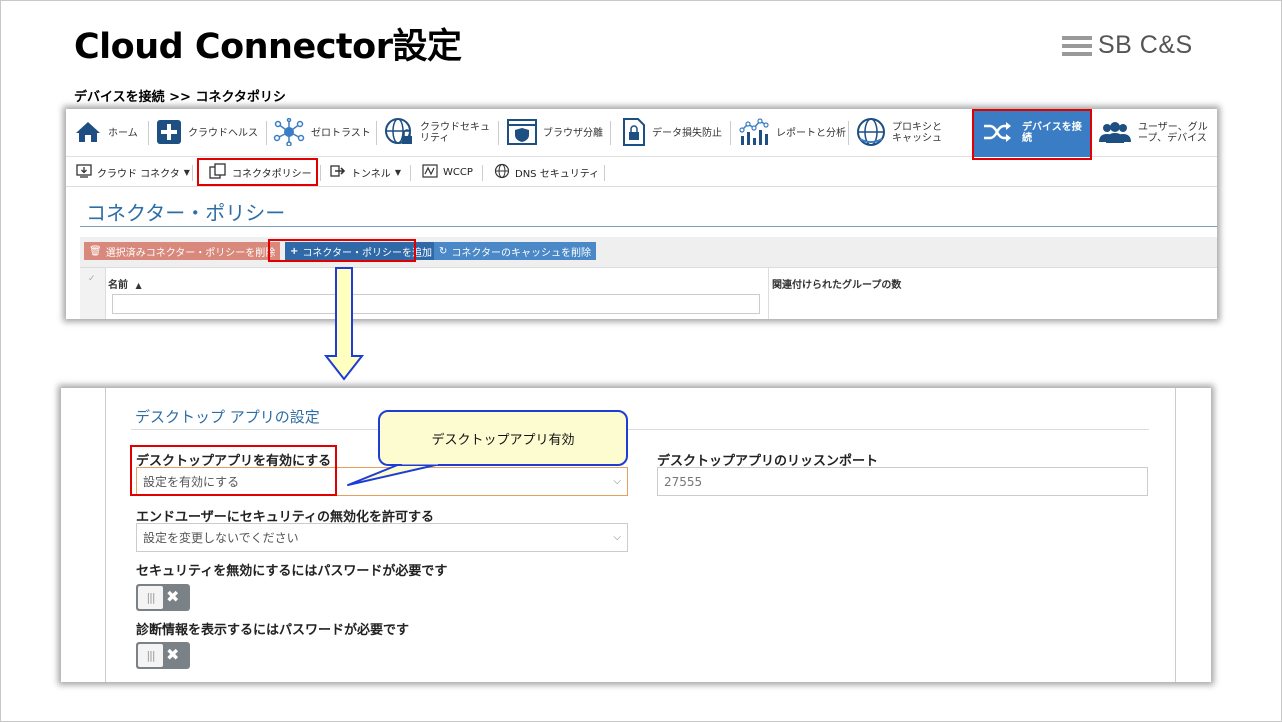 This screenshot has height=722, width=1282. I want to click on password-diagnostics-toggle: ||| ✖, so click(163, 655).